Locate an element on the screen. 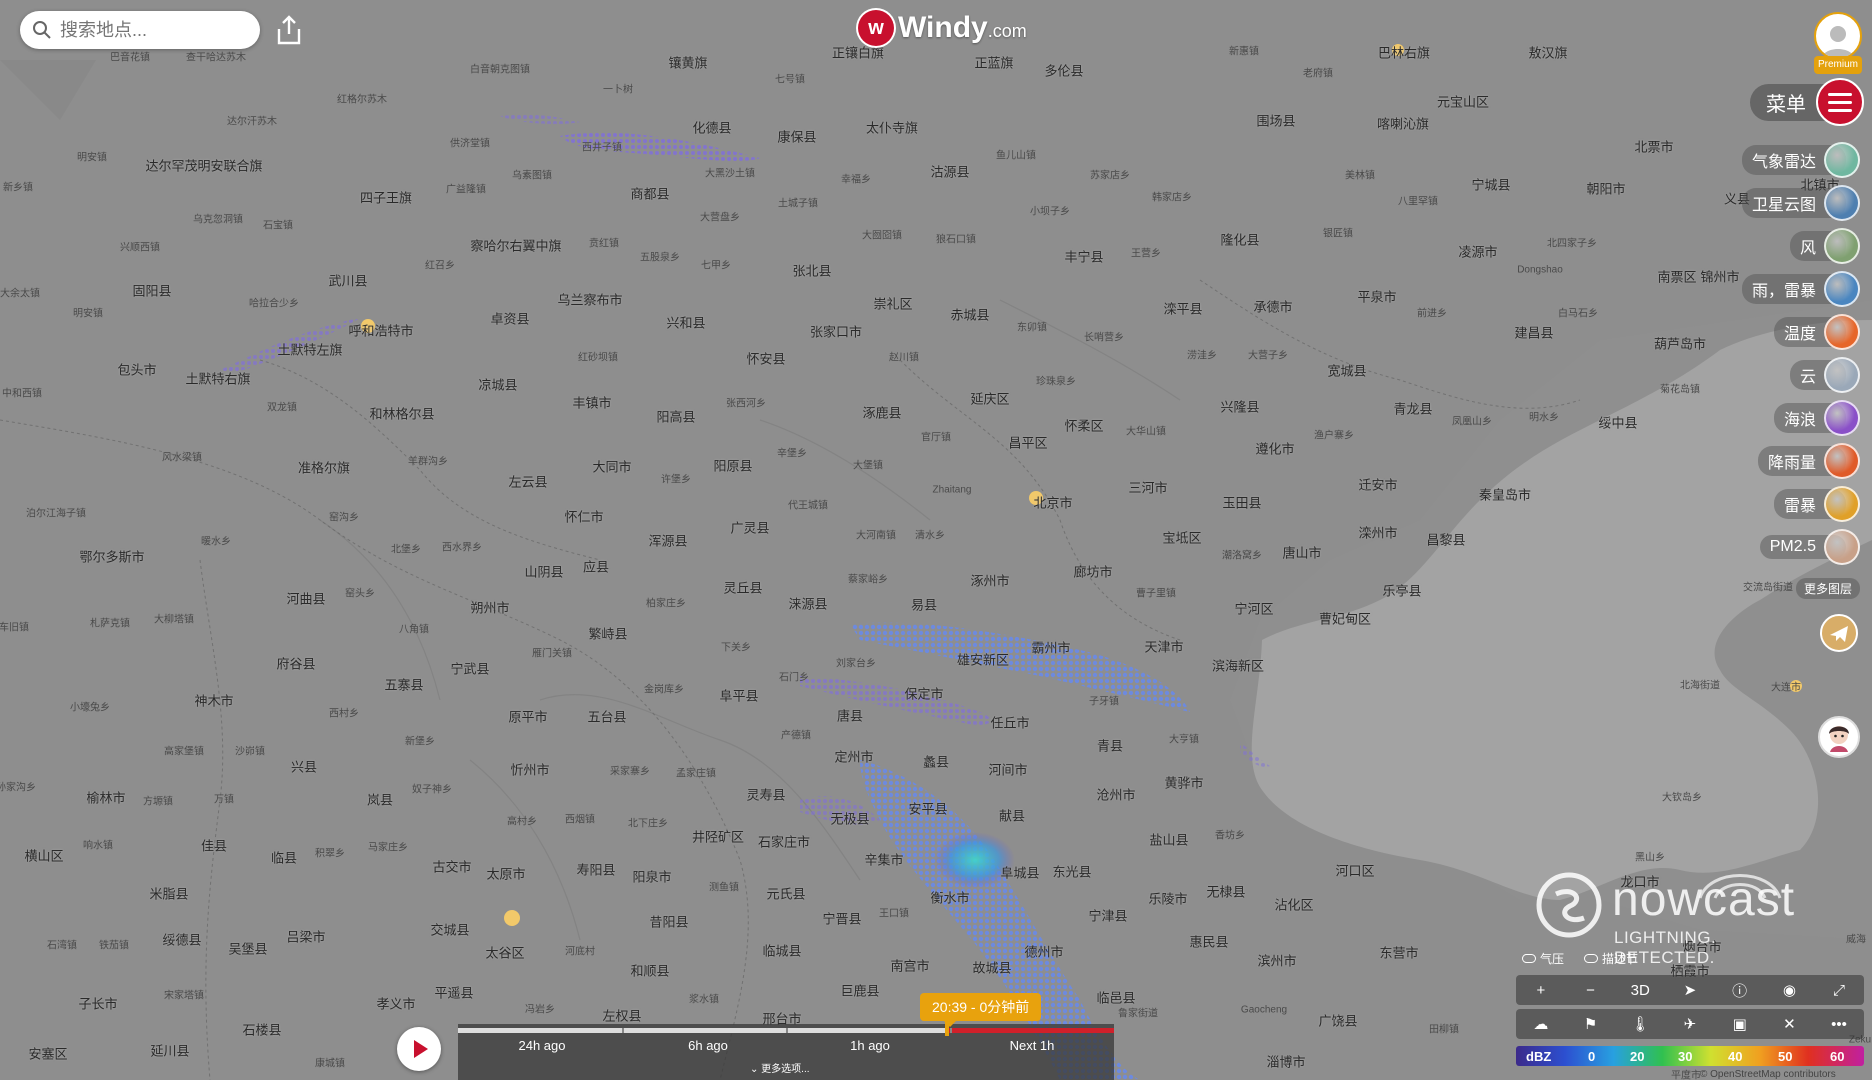 The width and height of the screenshot is (1872, 1080). city-label: 达尔罕茂明安联合旗 is located at coordinates (203, 165).